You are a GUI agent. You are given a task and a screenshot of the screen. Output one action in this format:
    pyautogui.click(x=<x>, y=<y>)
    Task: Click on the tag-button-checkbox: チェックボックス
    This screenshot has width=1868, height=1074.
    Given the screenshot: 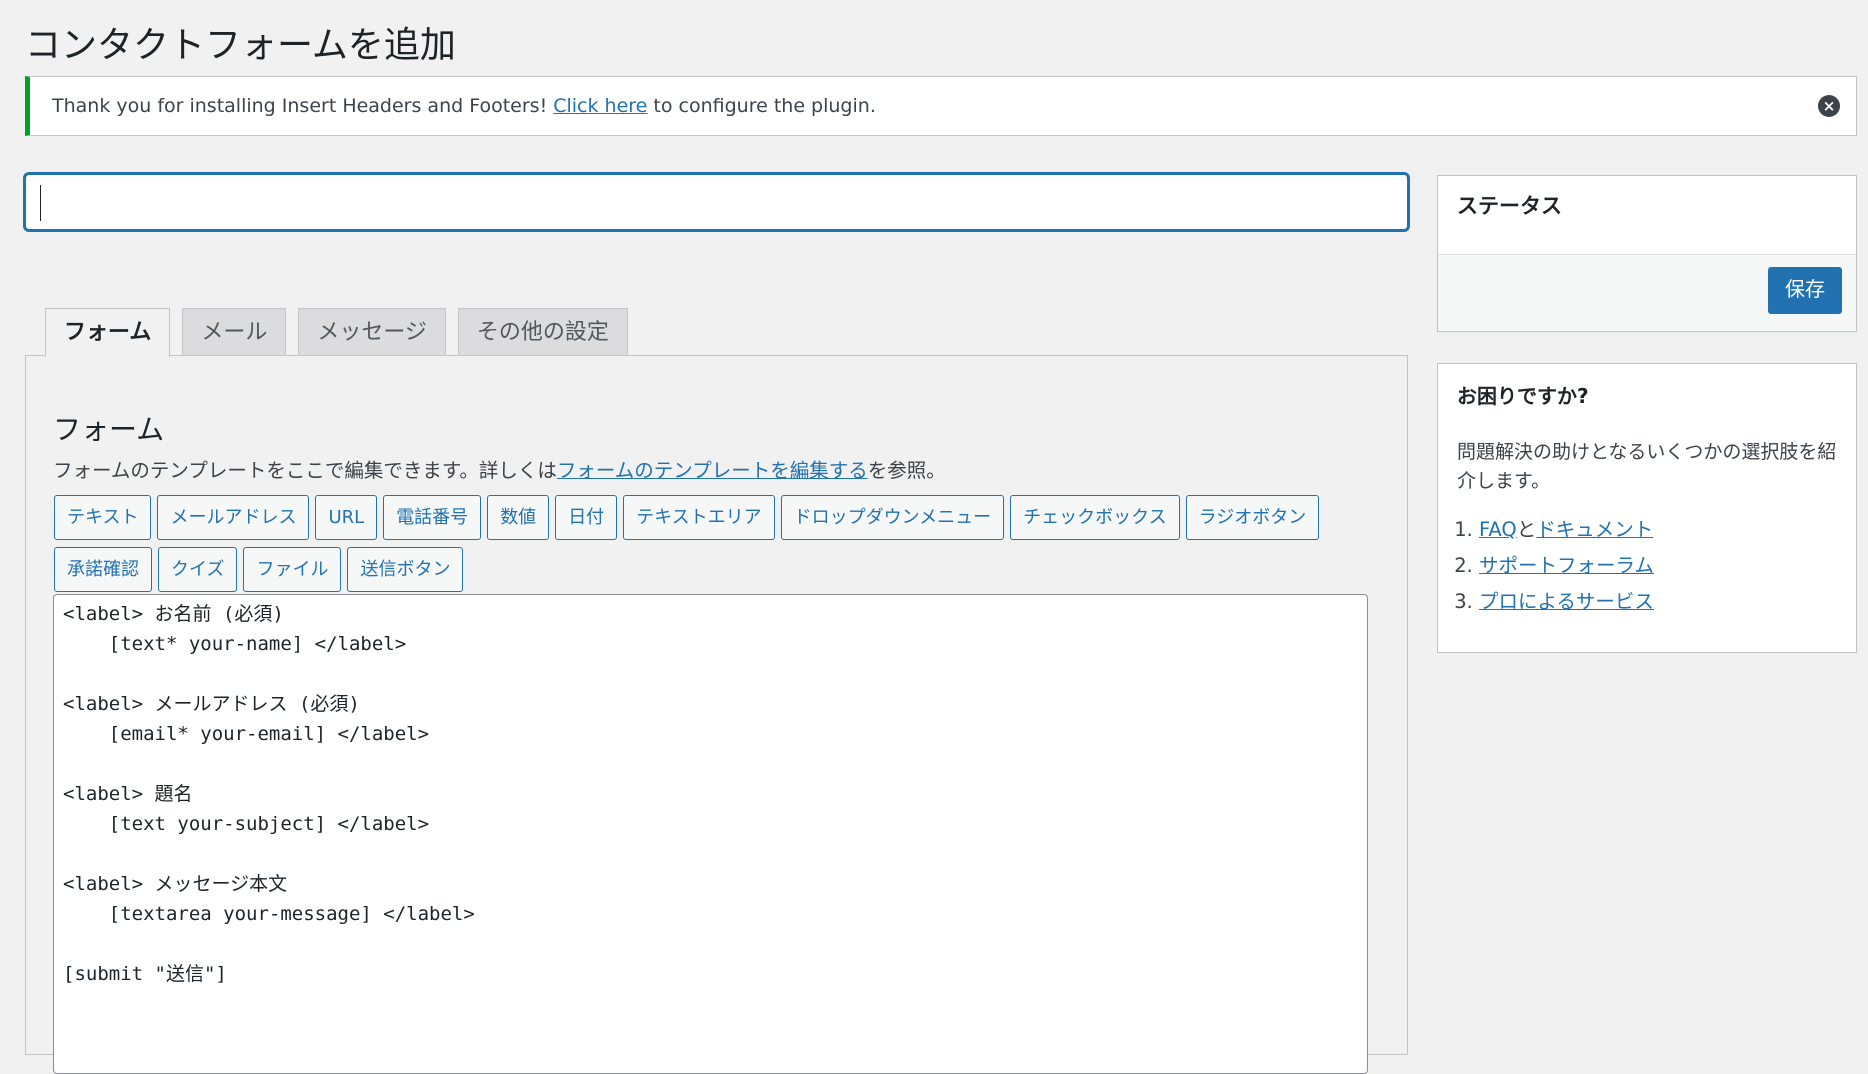 What is the action you would take?
    pyautogui.click(x=1095, y=517)
    